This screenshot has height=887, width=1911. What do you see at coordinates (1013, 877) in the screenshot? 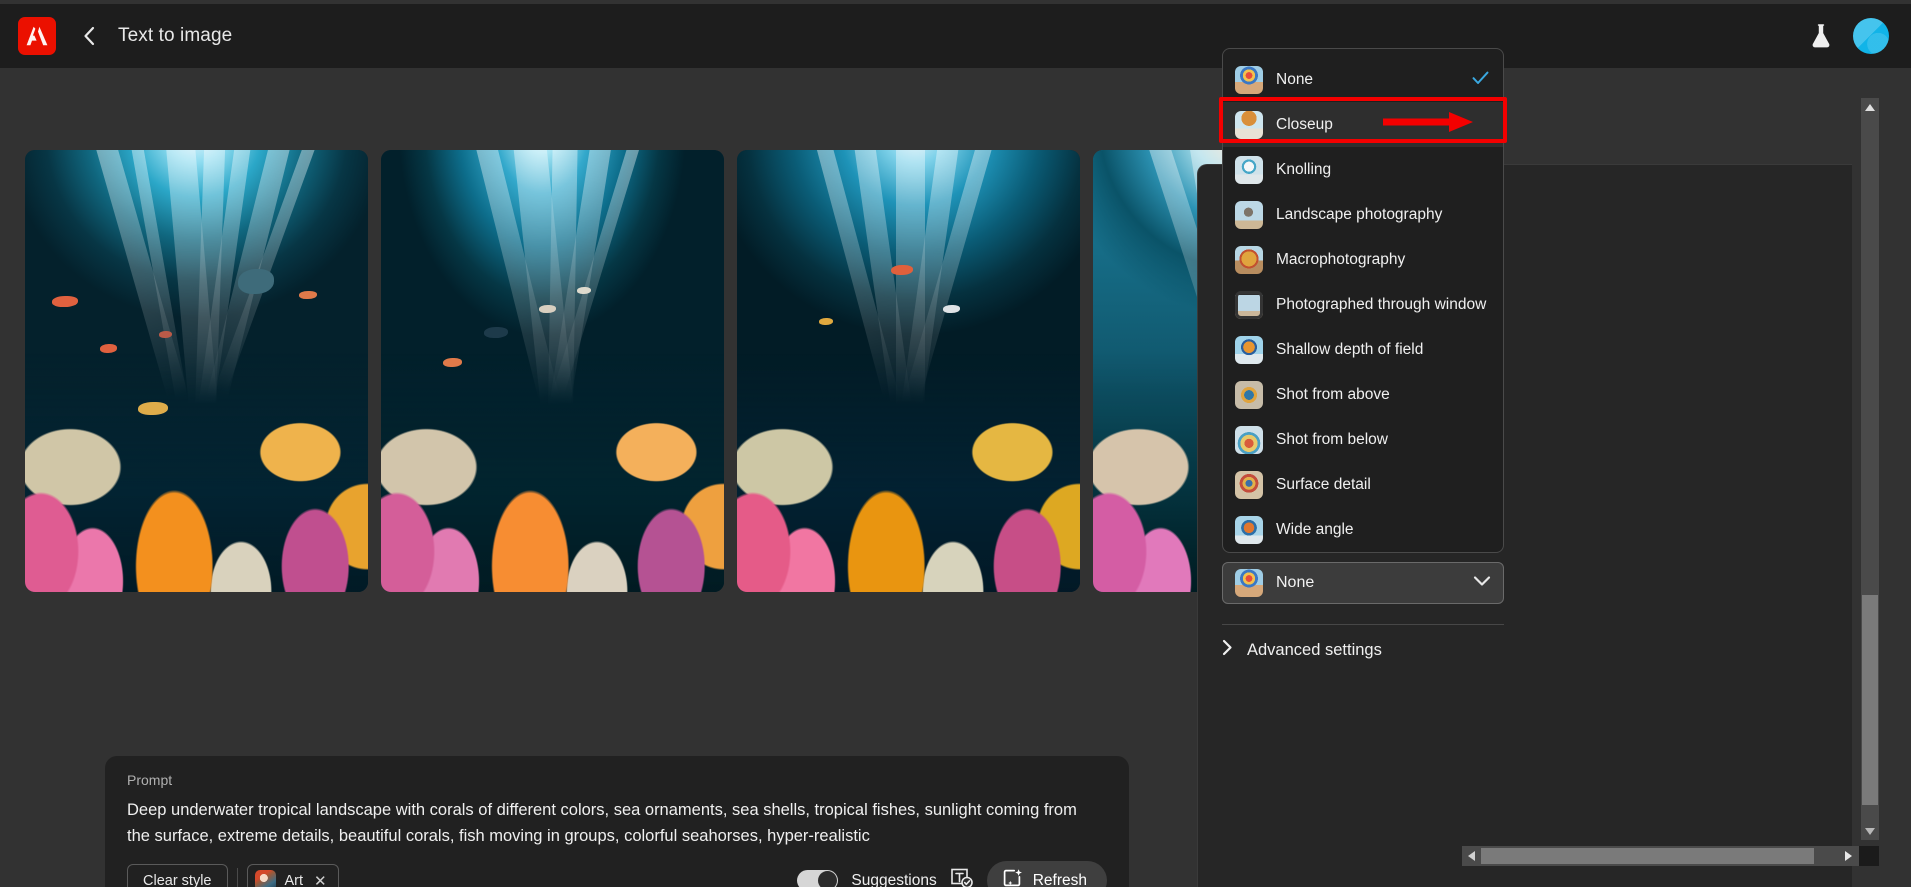
I see `refresh-sparkle-icon` at bounding box center [1013, 877].